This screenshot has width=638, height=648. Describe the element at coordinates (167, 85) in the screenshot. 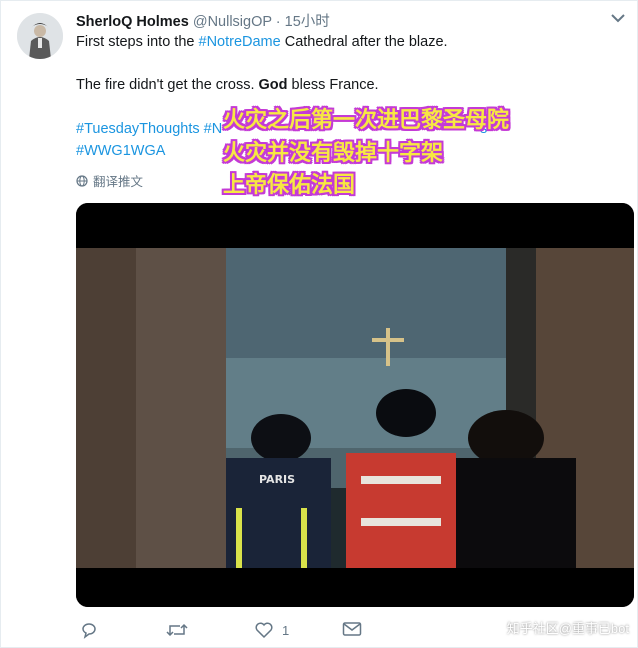

I see `text-segment: The fire didn't get the cross.` at that location.